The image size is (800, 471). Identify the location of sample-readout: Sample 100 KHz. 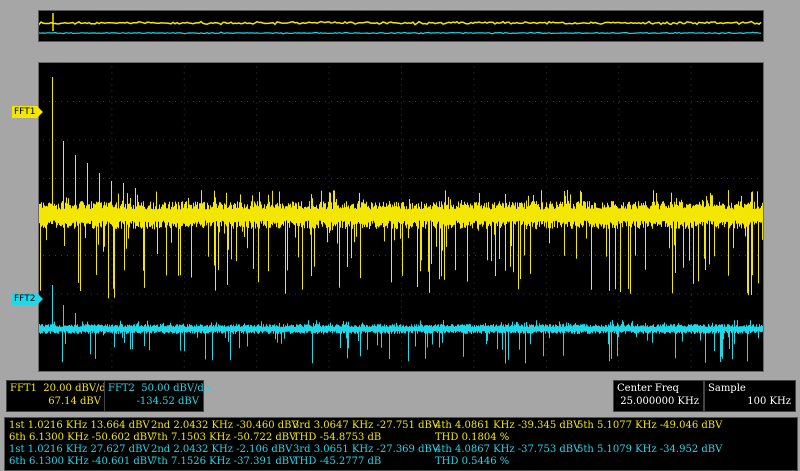
(750, 396).